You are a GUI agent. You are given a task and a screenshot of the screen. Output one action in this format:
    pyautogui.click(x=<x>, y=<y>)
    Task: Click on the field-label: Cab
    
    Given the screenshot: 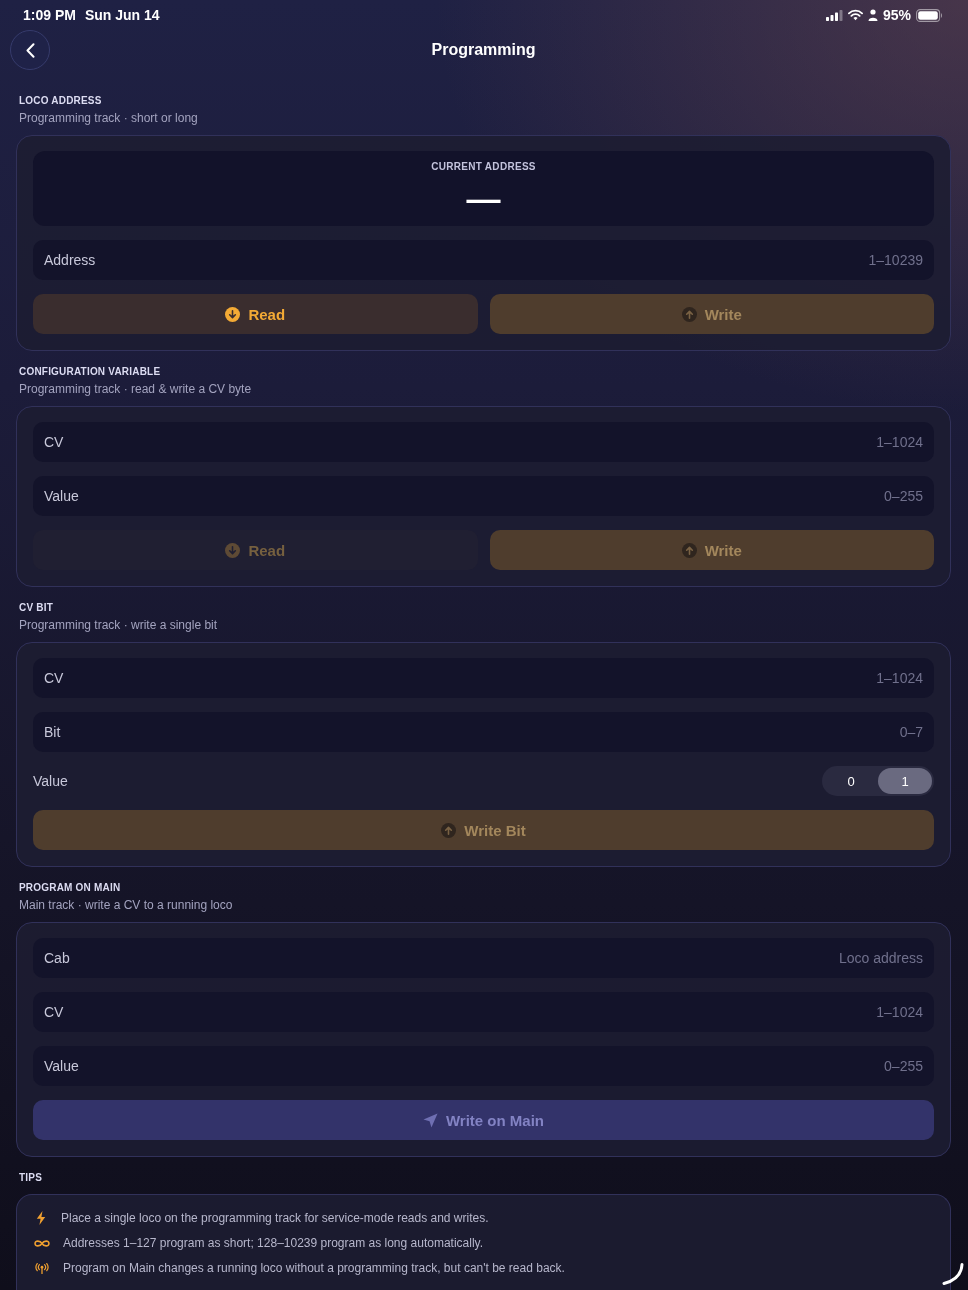 What is the action you would take?
    pyautogui.click(x=57, y=958)
    